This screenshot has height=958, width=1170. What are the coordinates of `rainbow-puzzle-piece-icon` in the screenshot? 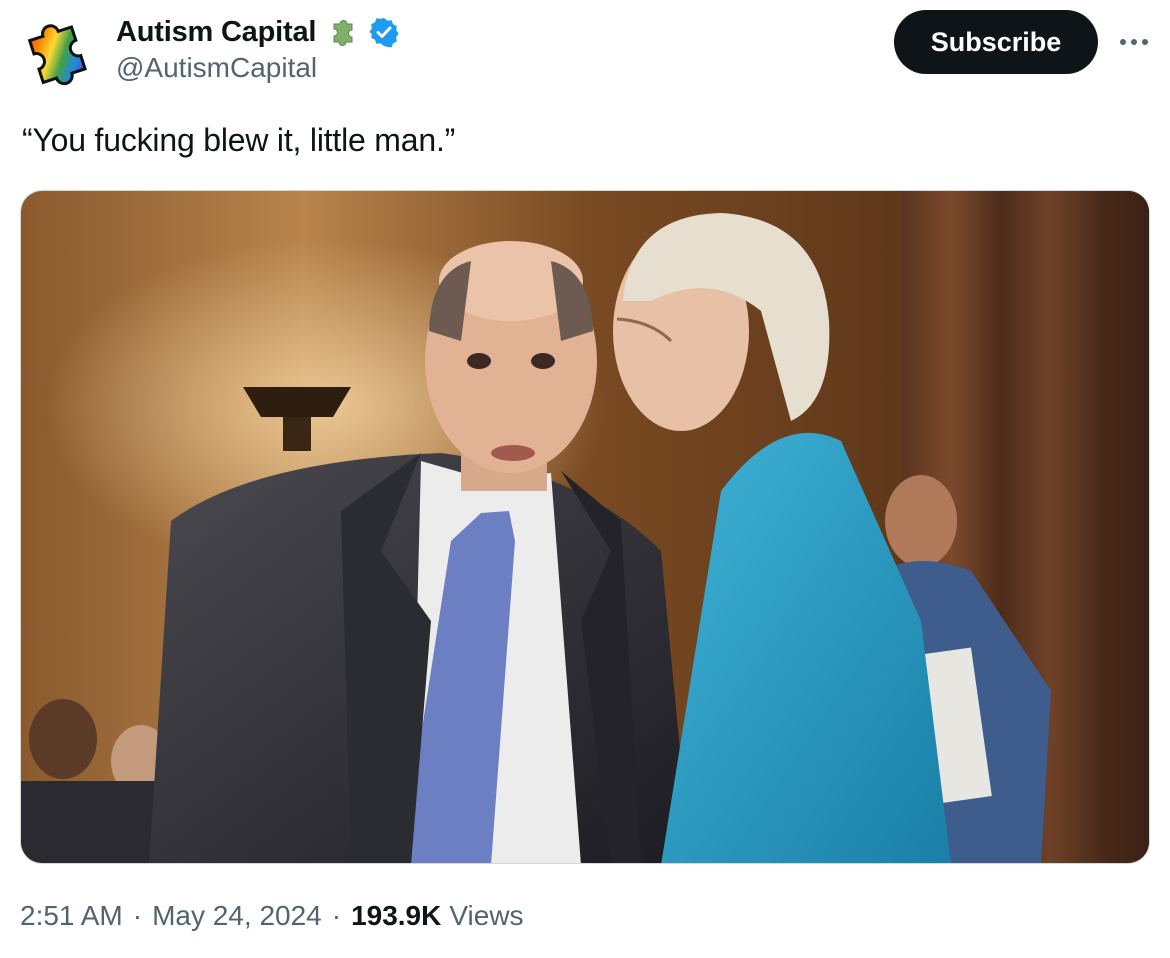 It's located at (57, 55).